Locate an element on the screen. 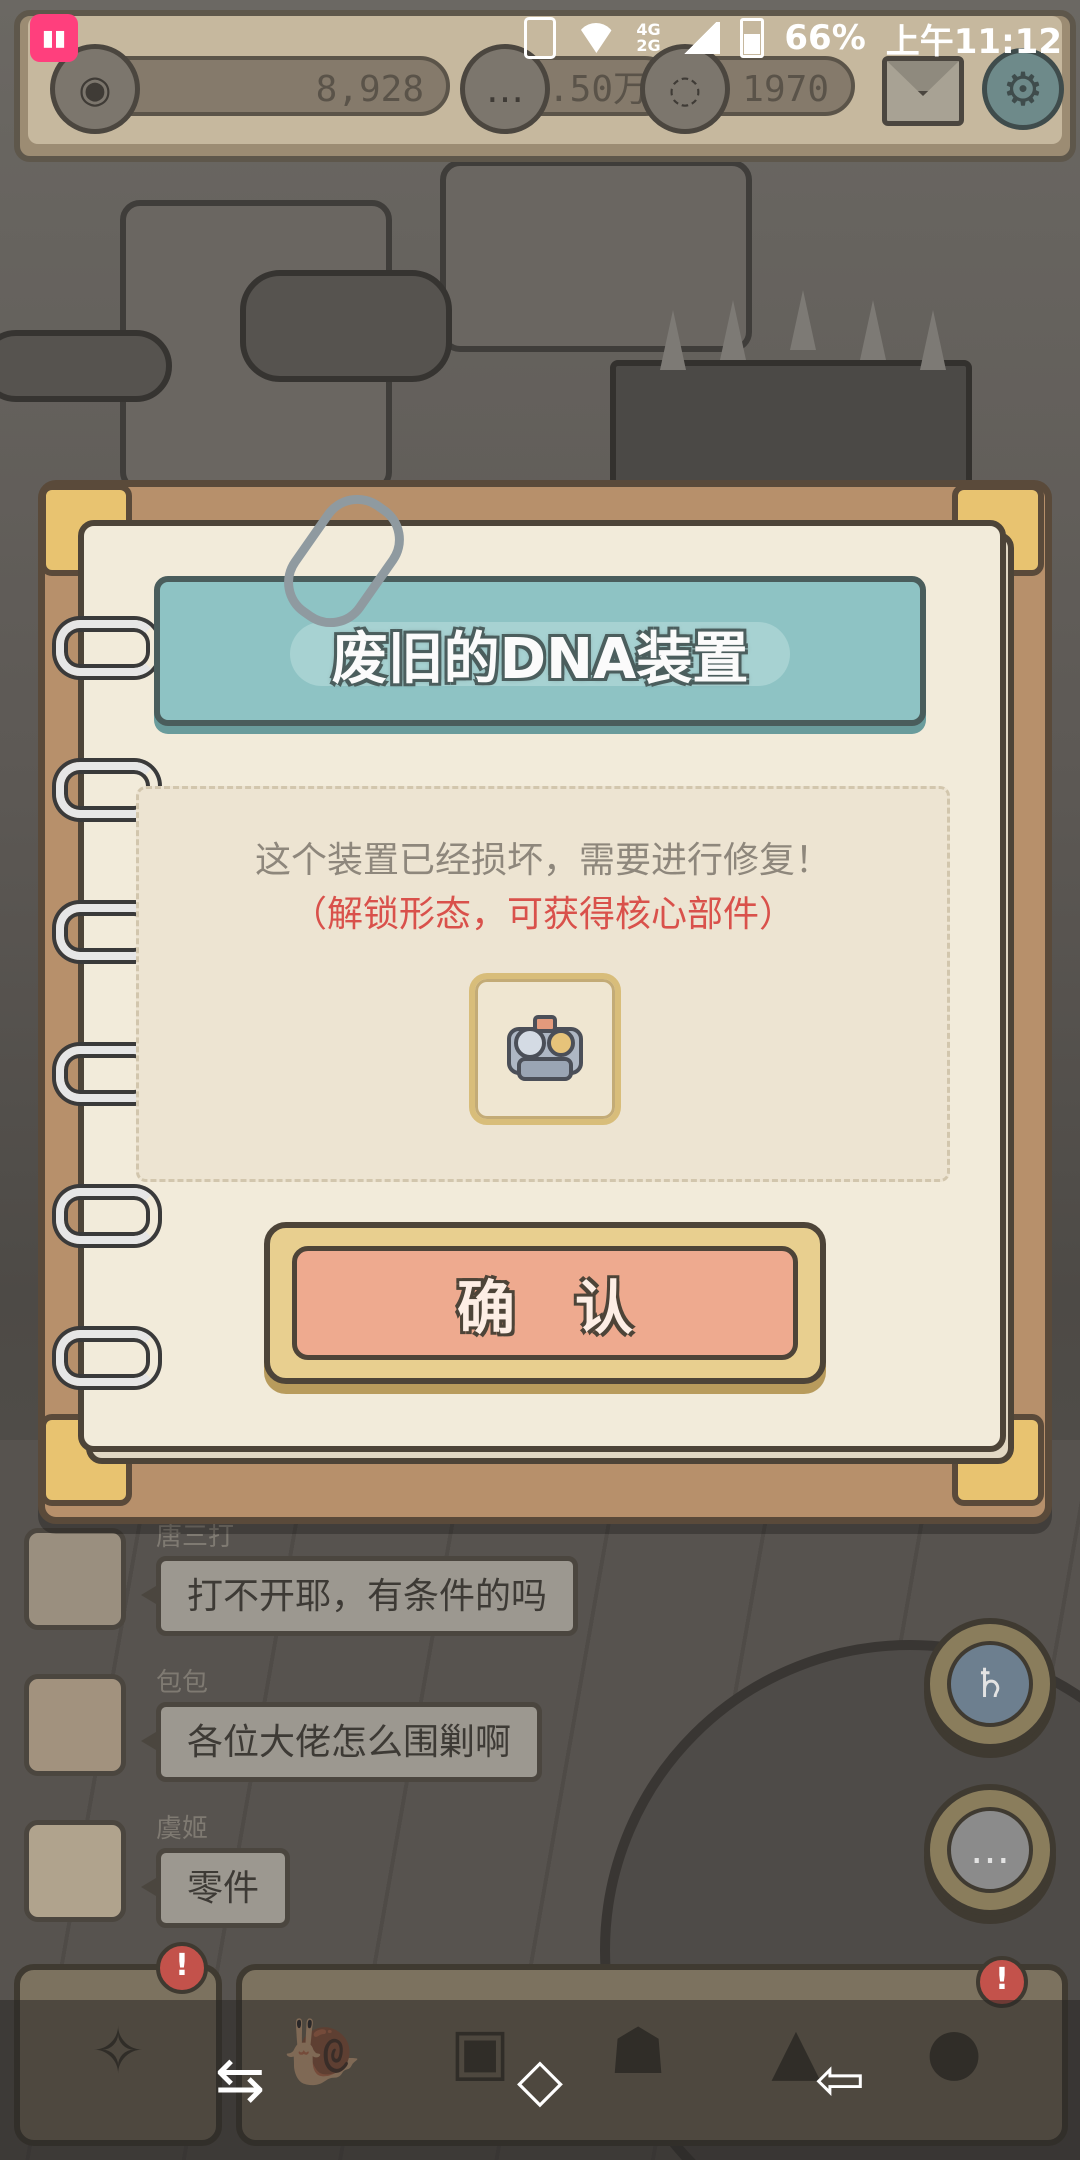 Image resolution: width=1080 pixels, height=2160 pixels. home-button: ◇ is located at coordinates (540, 2080).